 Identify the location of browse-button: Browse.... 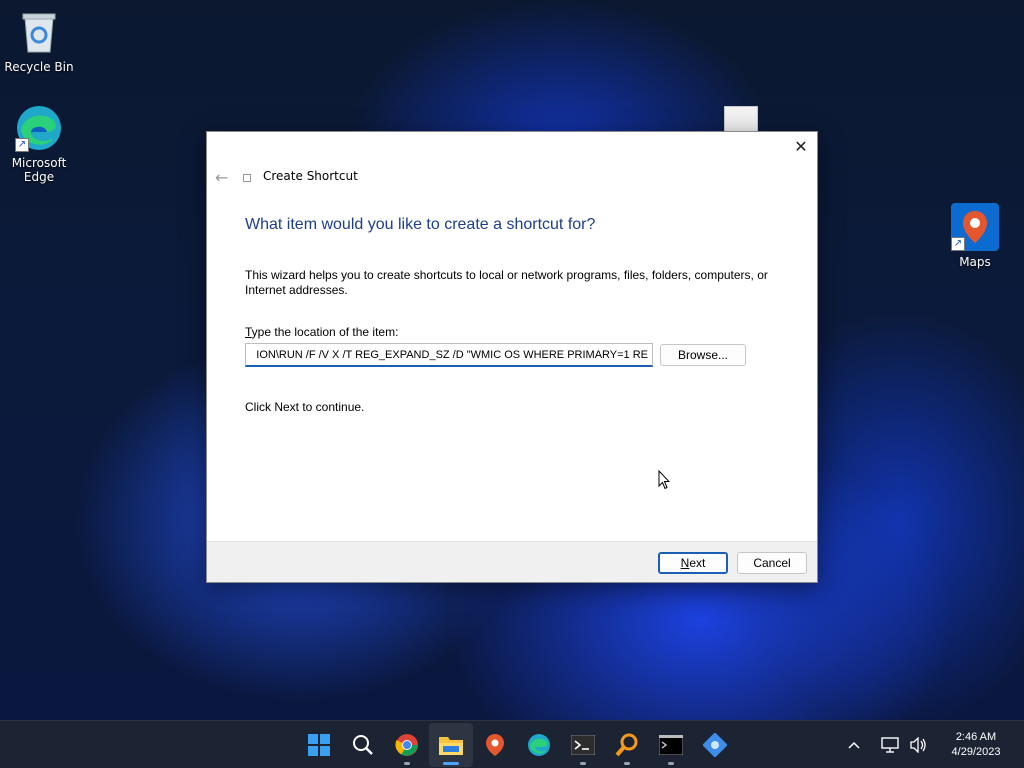
(703, 355).